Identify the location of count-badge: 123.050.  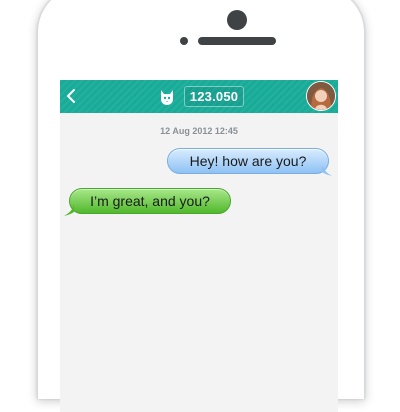
(214, 96).